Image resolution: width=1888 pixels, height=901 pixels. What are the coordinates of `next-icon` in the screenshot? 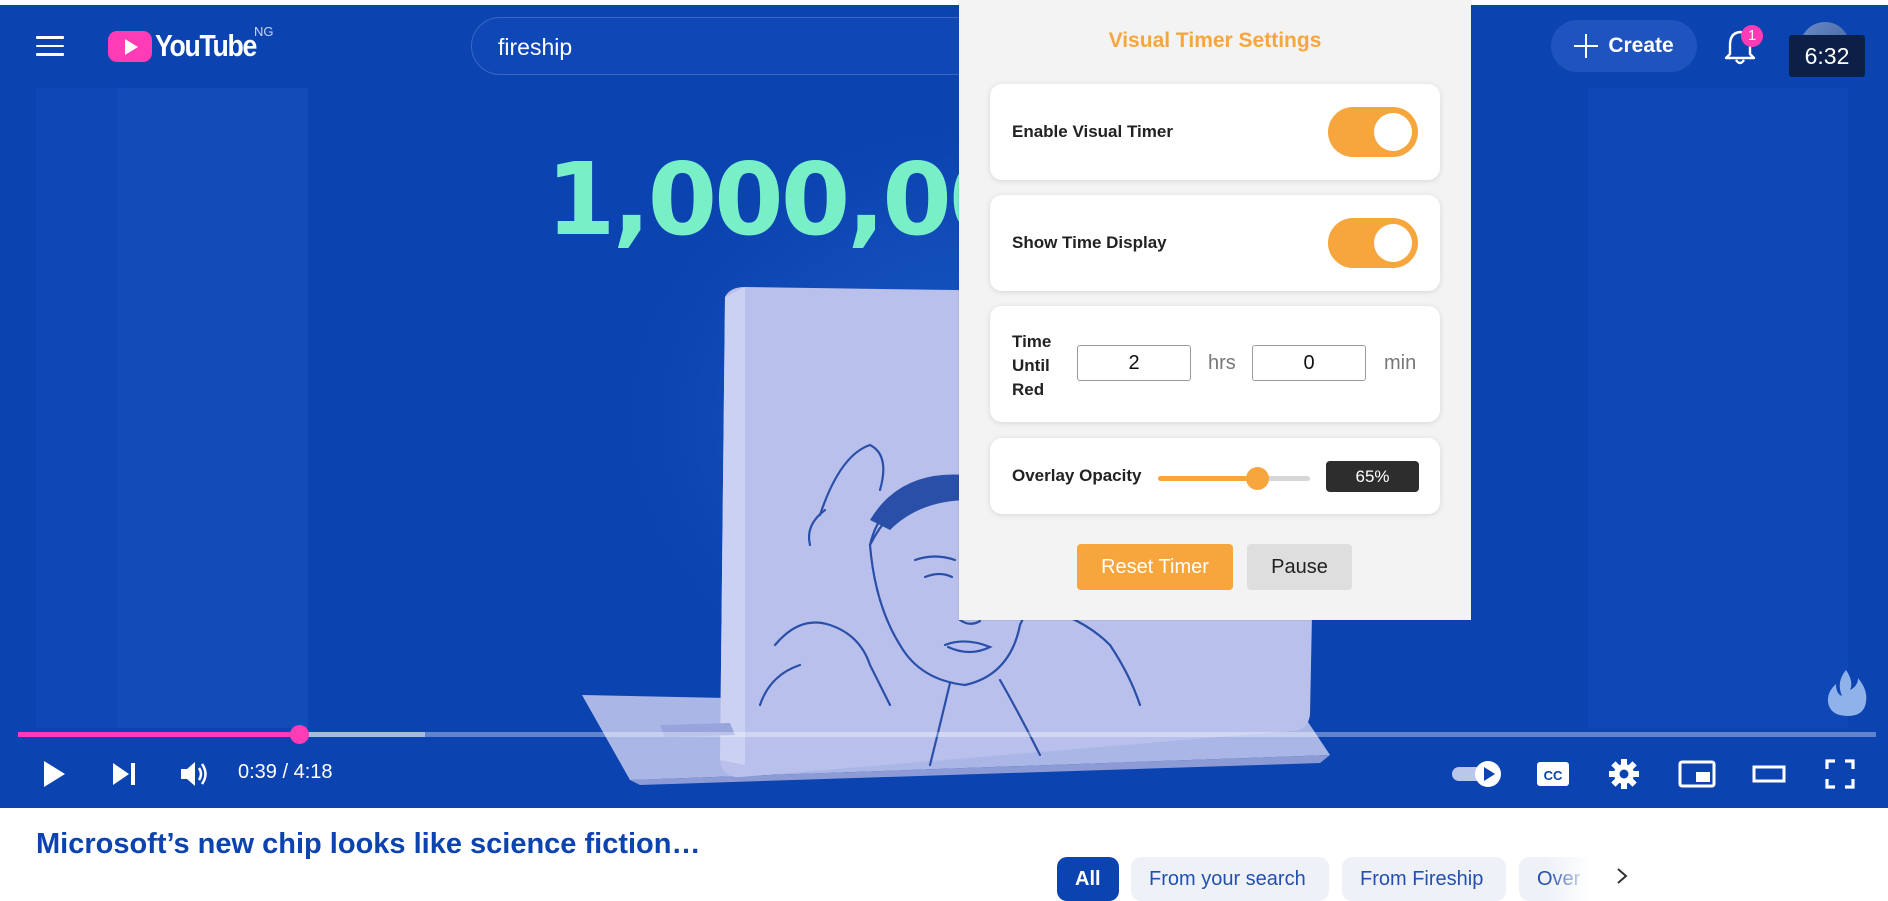 It's located at (124, 774).